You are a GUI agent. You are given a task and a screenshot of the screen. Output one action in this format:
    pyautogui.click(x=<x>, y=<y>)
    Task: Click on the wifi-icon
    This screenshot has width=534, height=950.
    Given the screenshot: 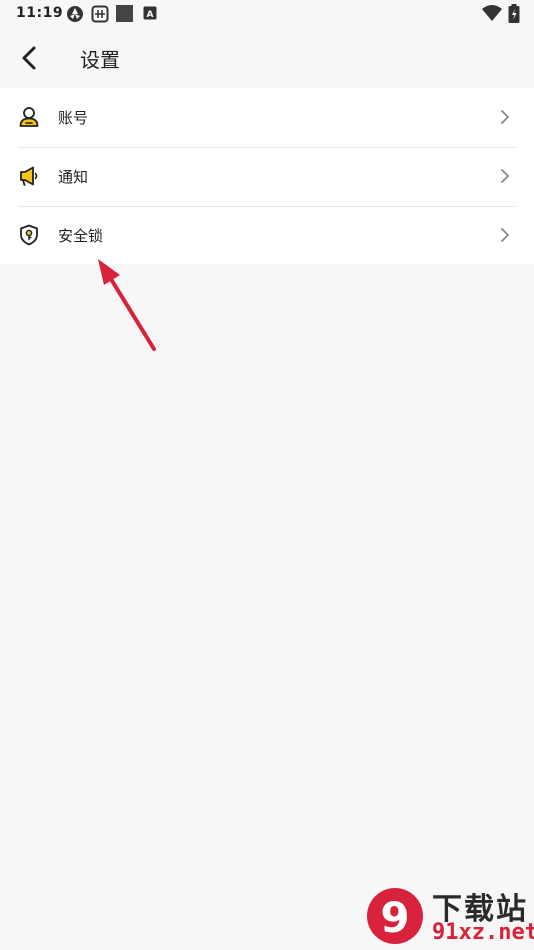 What is the action you would take?
    pyautogui.click(x=492, y=13)
    